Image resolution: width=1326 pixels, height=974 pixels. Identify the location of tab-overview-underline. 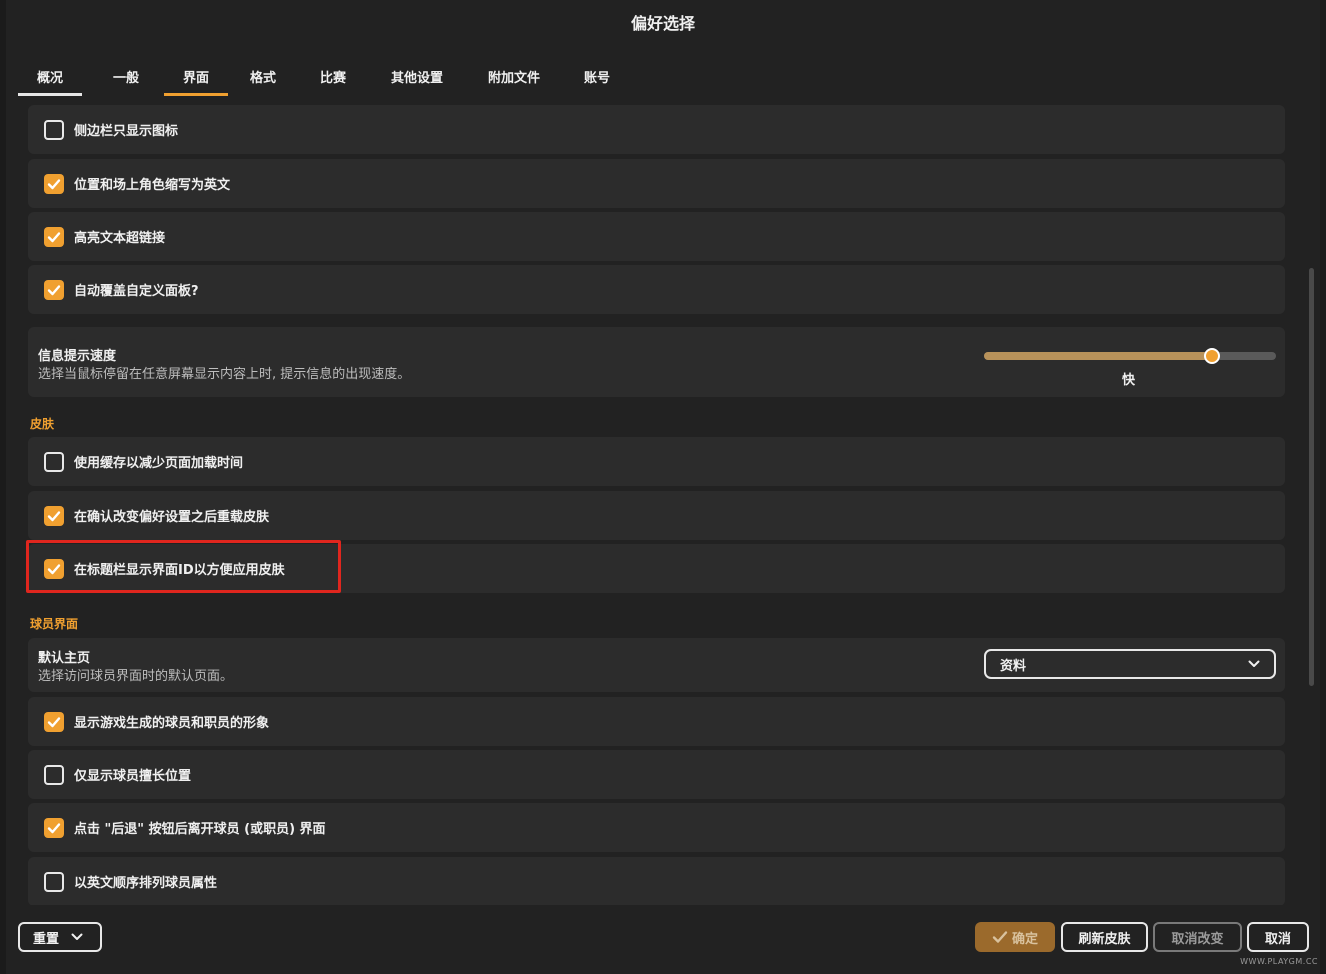
(50, 94).